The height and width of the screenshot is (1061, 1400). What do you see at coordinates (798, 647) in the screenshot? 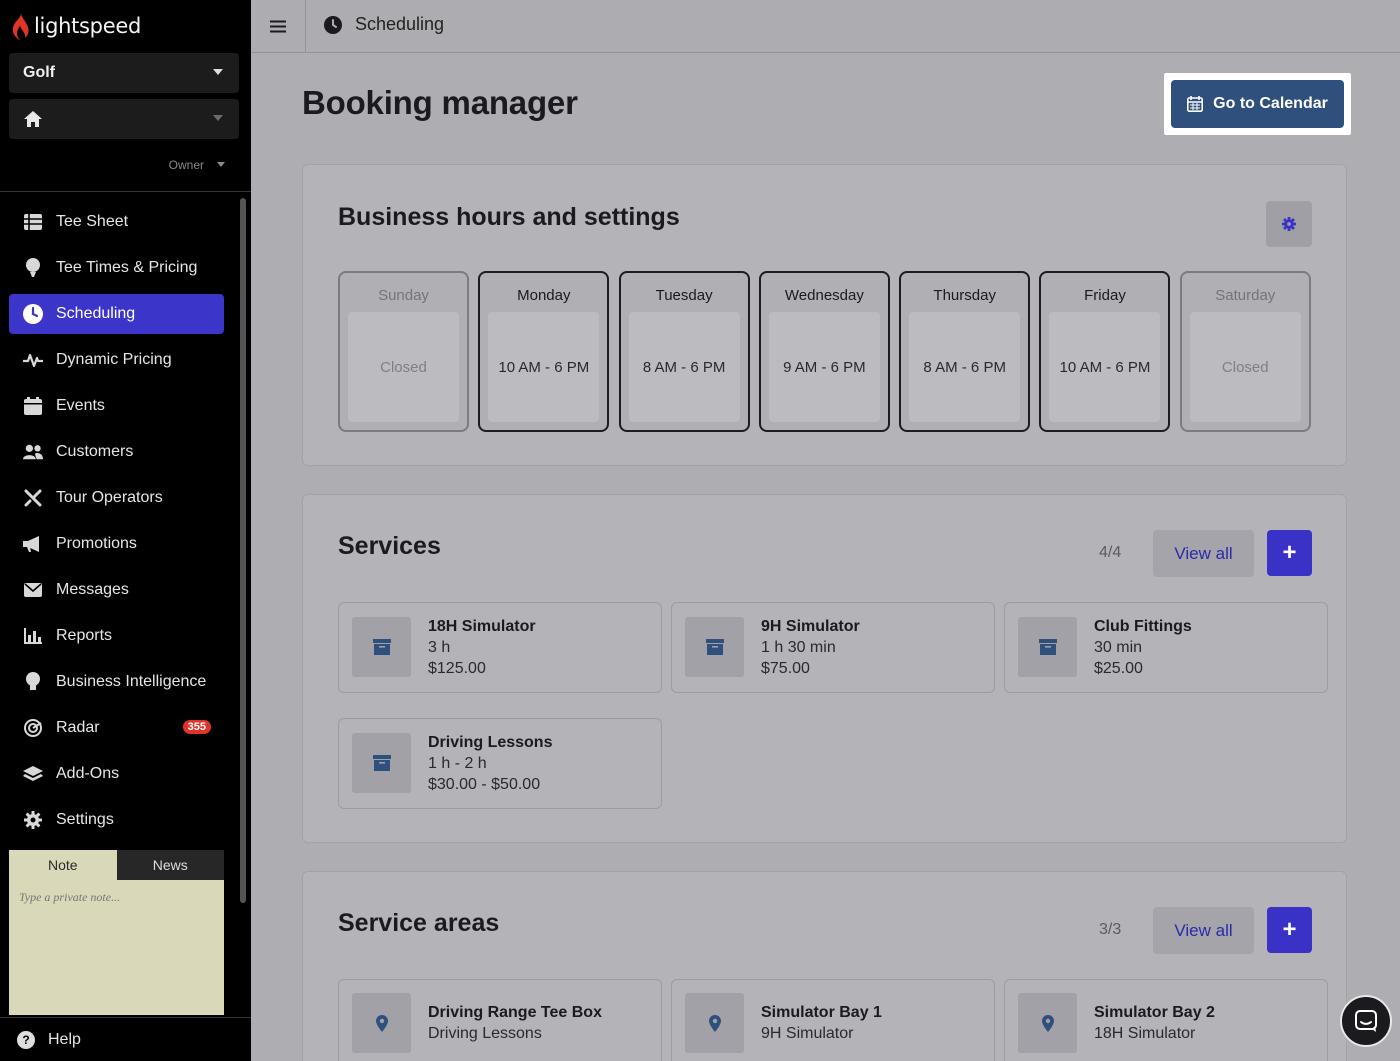
I see `service-duration: 1 h 30 min` at bounding box center [798, 647].